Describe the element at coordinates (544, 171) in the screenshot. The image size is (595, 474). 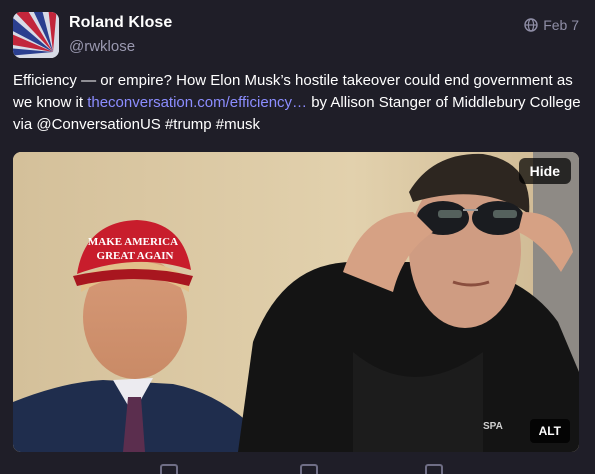
I see `hide-media-button: Hide` at that location.